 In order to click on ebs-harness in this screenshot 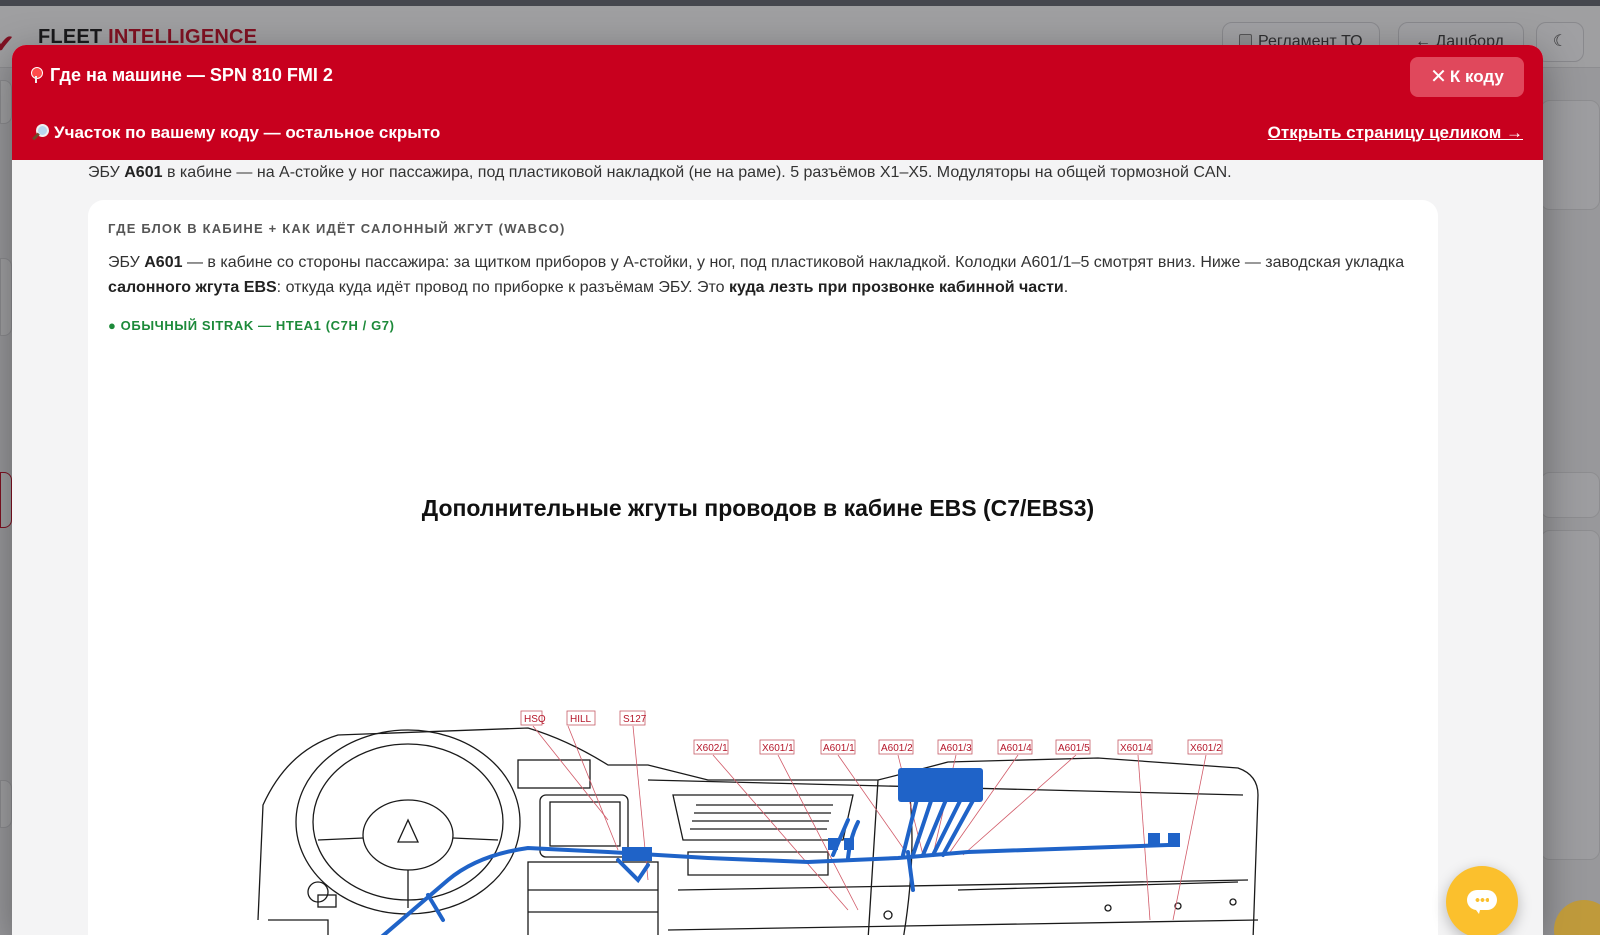, I will do `click(779, 864)`.